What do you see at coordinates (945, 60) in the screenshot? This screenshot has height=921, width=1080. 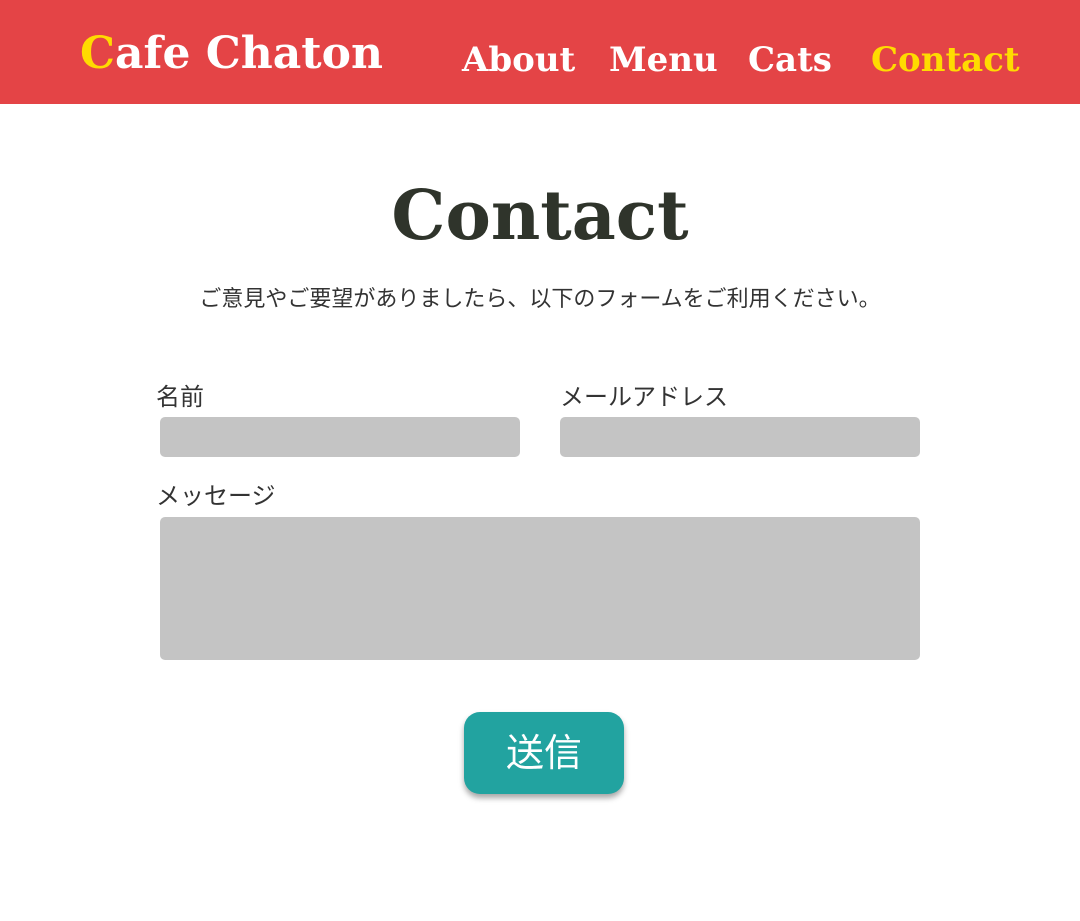 I see `nav-link-contact: Contact` at bounding box center [945, 60].